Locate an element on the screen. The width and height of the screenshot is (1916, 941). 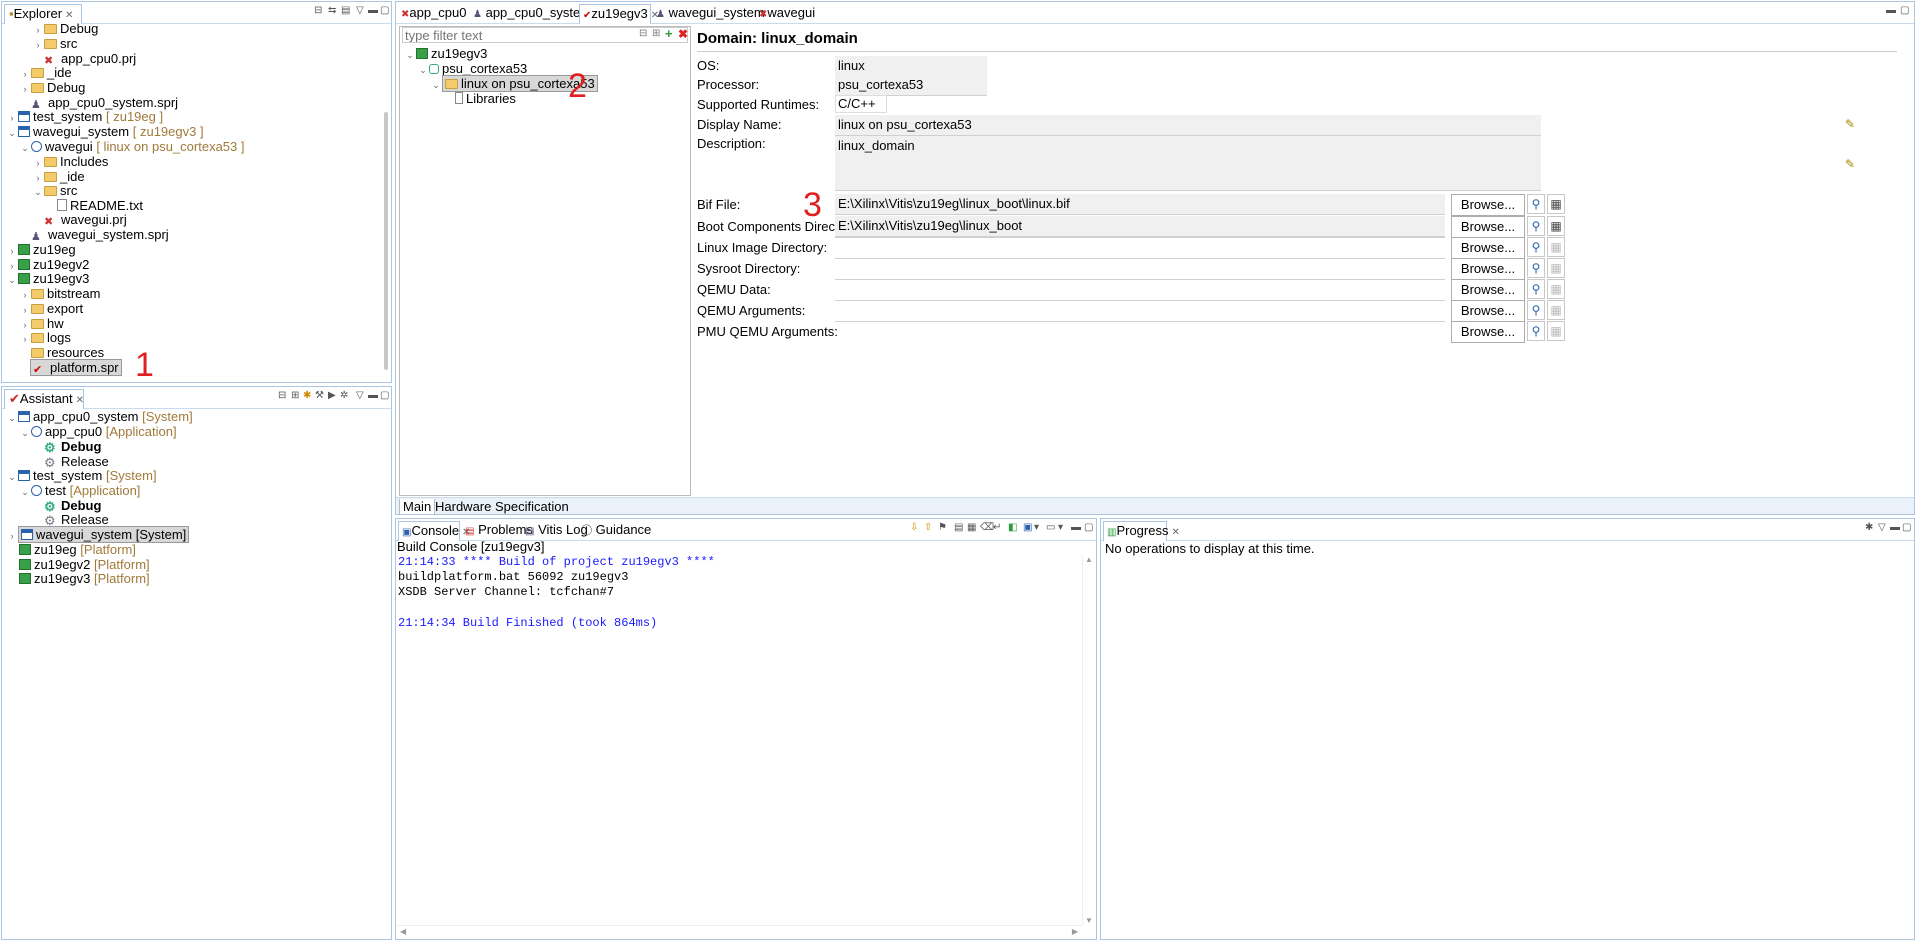
tree-item-platform-spr: ✔ platform.spr is located at coordinates (76, 368).